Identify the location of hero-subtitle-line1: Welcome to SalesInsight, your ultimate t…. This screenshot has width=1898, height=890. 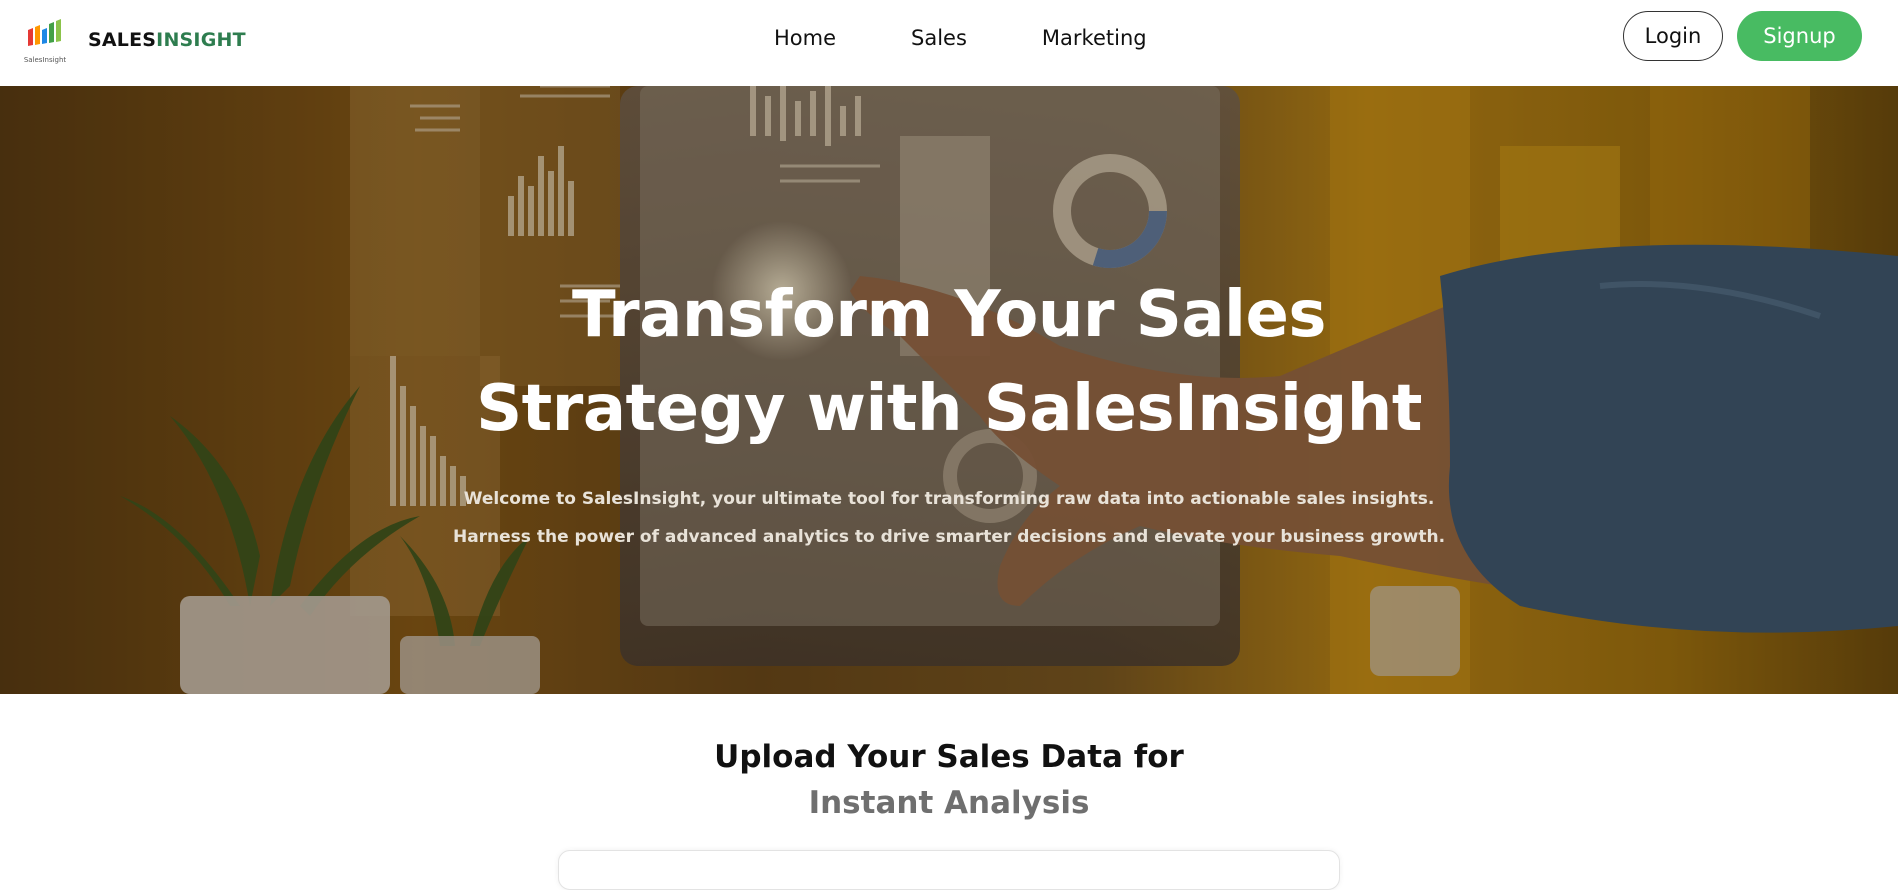
(949, 499).